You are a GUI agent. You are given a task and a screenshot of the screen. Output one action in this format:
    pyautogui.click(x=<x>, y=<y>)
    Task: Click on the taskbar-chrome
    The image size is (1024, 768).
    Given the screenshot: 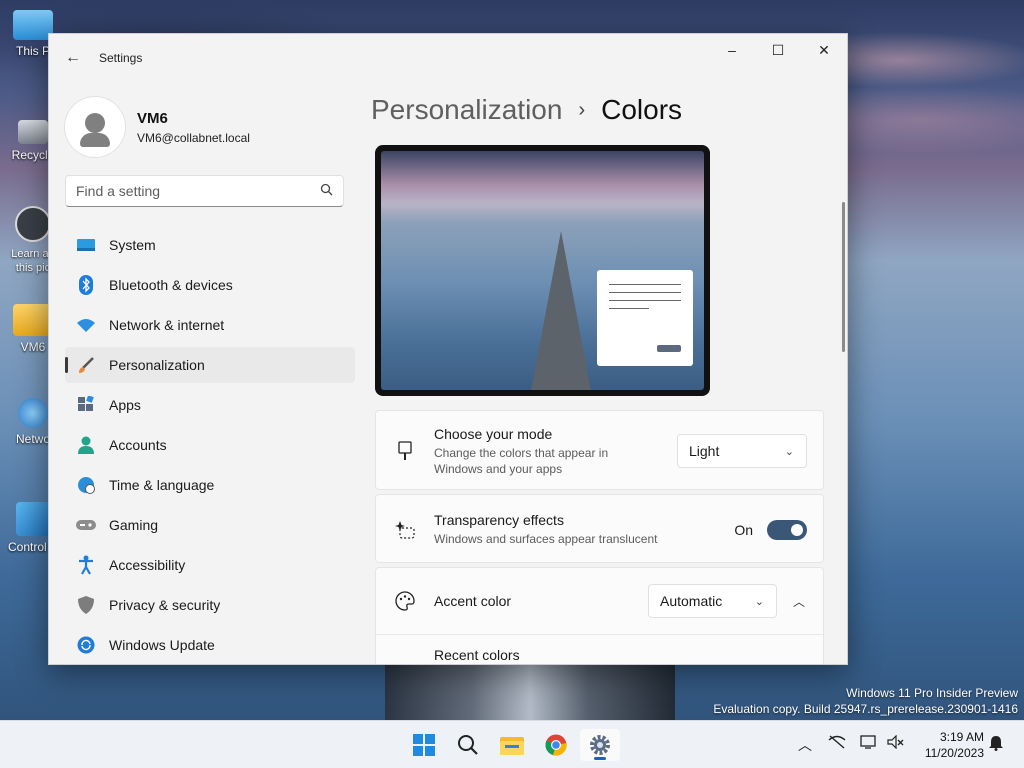 What is the action you would take?
    pyautogui.click(x=556, y=745)
    